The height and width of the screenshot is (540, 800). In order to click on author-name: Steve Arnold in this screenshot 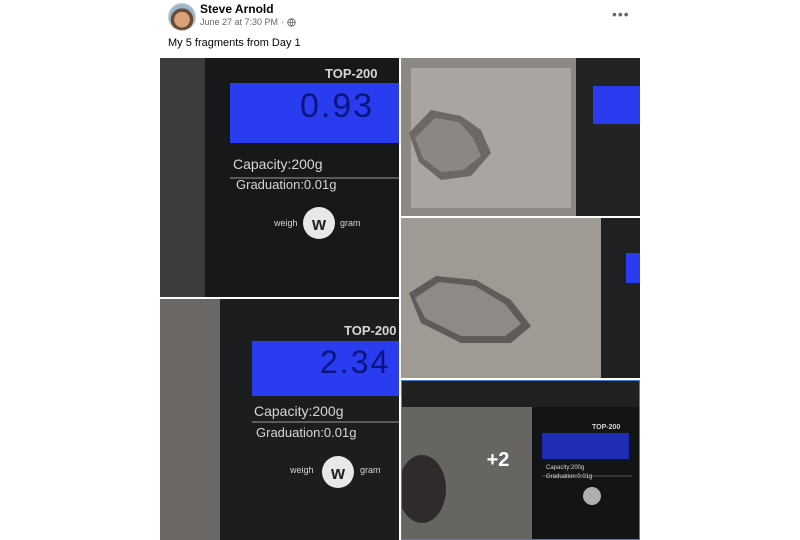, I will do `click(237, 9)`.